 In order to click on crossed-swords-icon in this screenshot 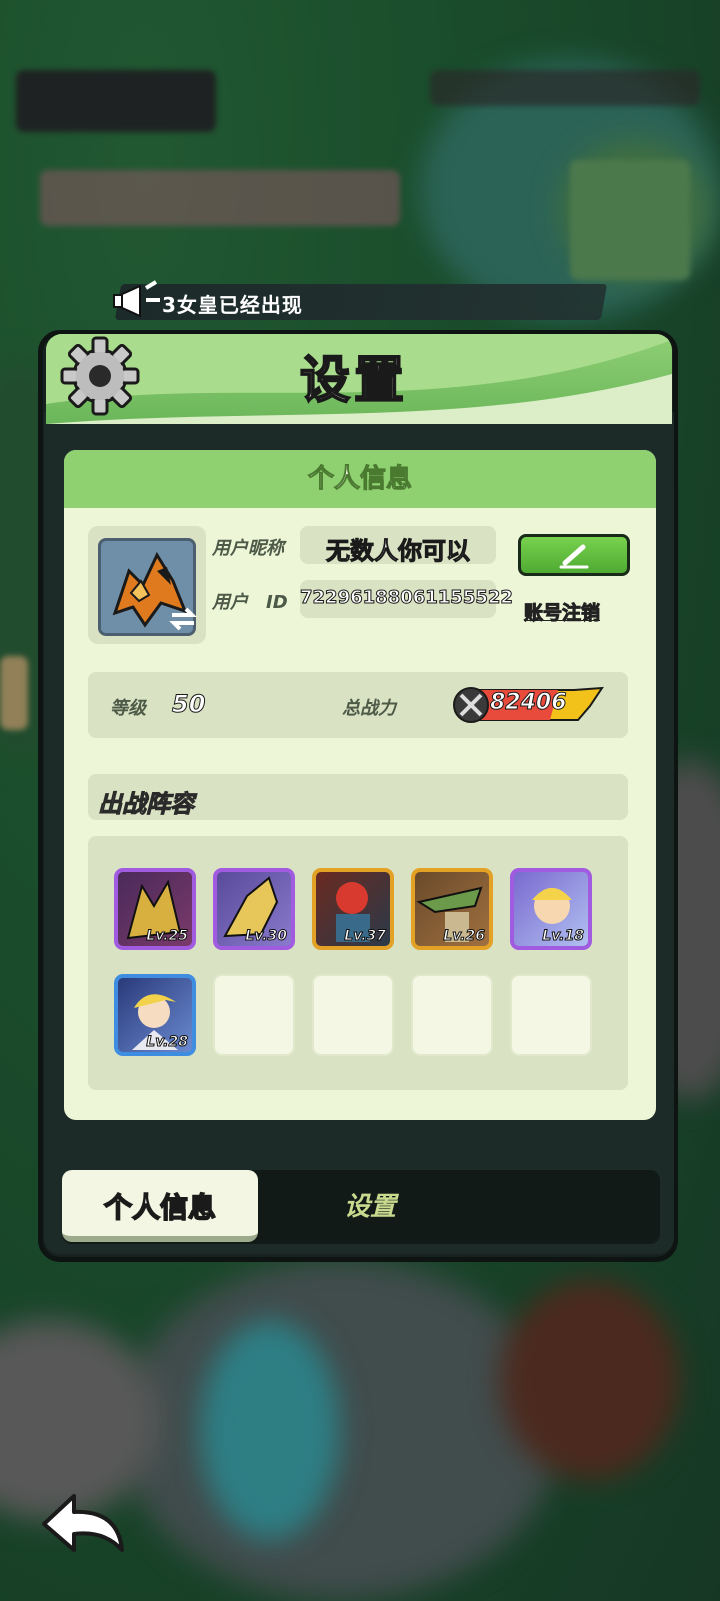, I will do `click(471, 705)`.